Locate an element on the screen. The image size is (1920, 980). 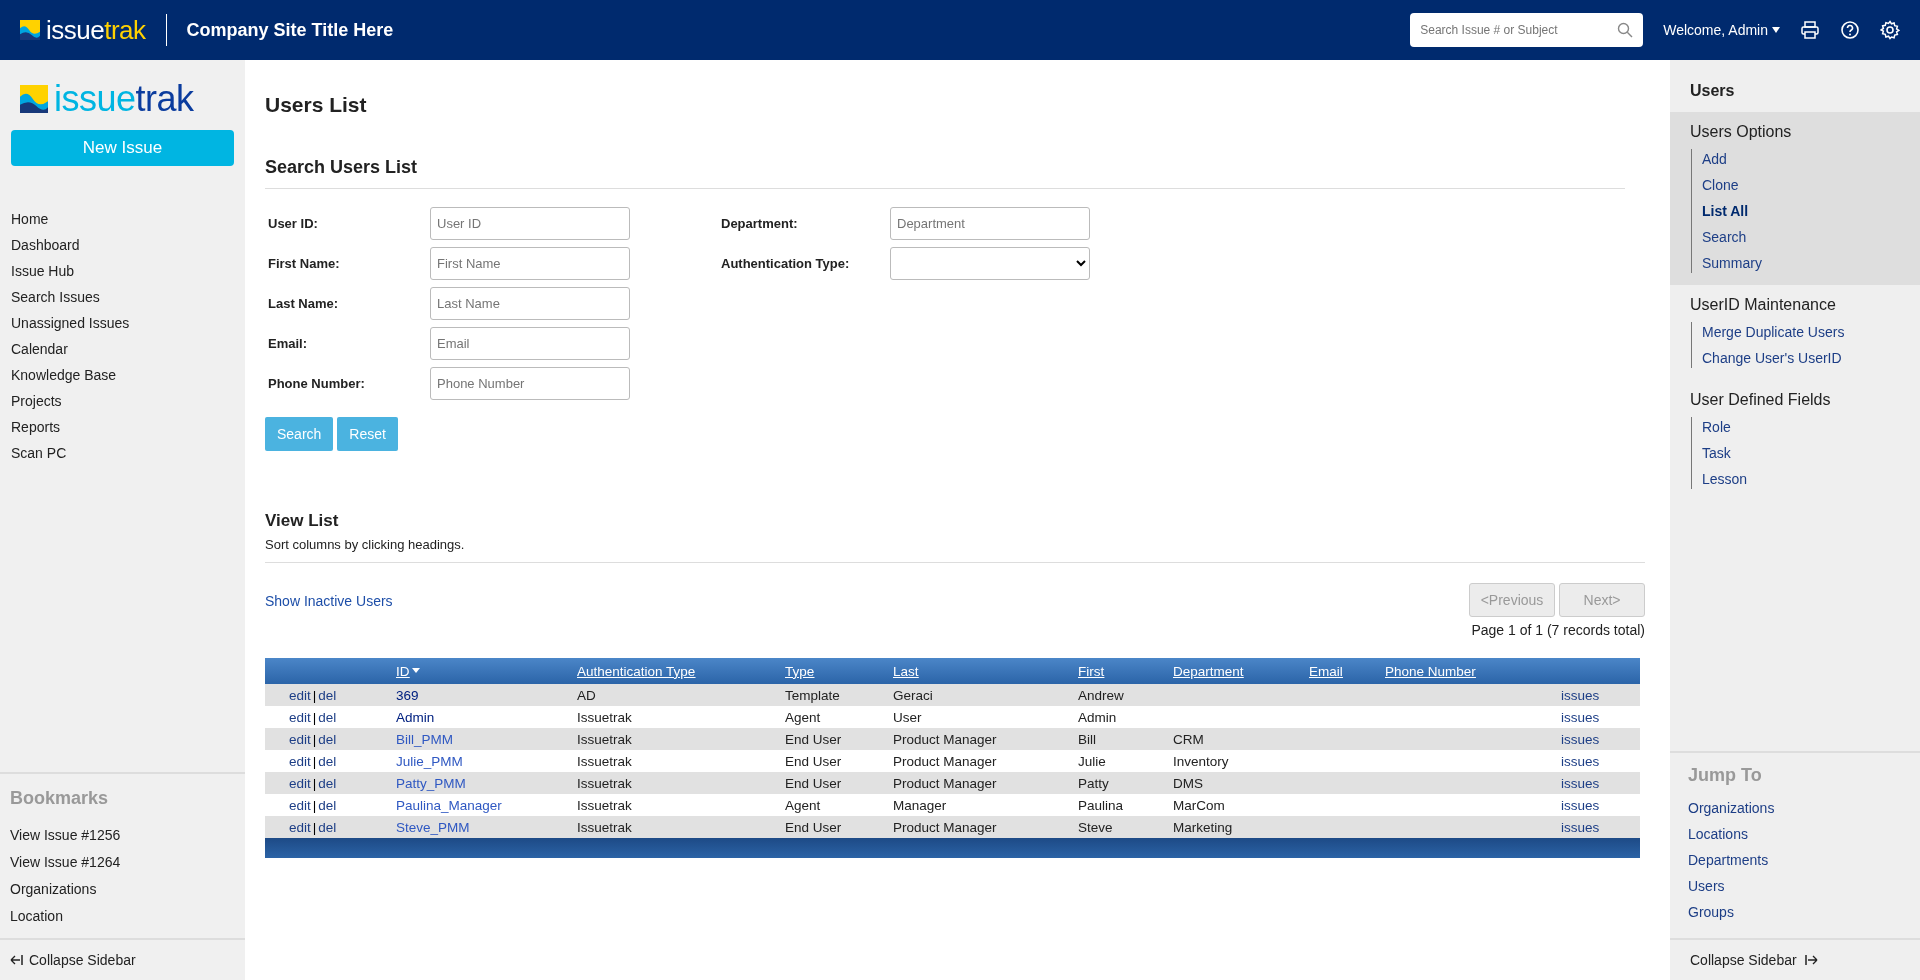
arrow-left-icon is located at coordinates (16, 960).